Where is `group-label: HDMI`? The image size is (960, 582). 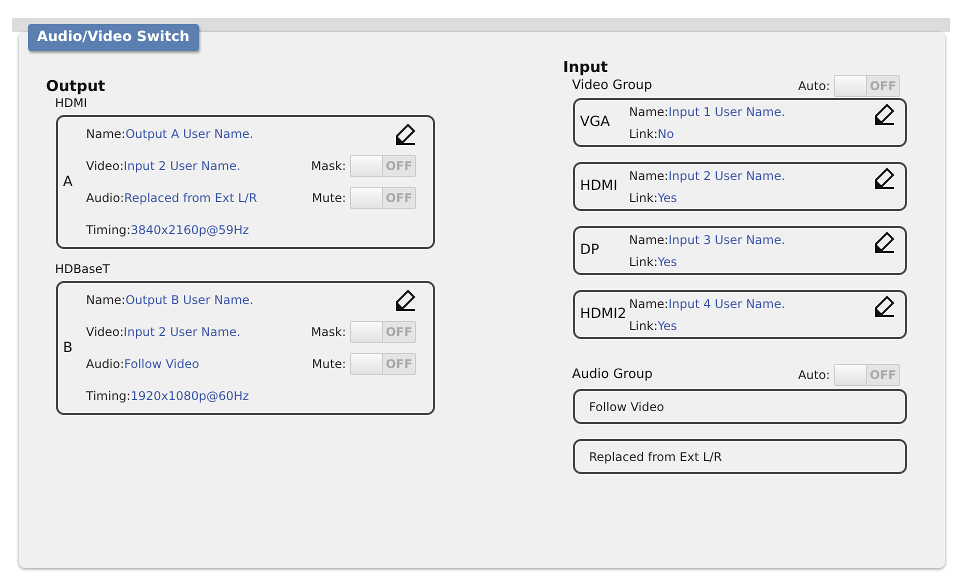 group-label: HDMI is located at coordinates (71, 103).